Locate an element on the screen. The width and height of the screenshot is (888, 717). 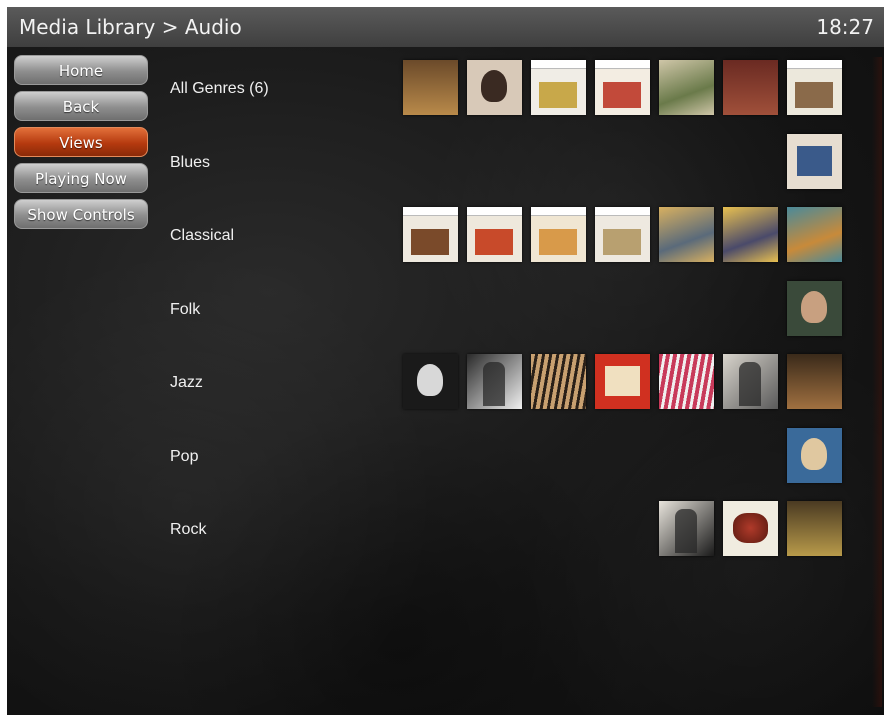
genre-label: Rock is located at coordinates (188, 530).